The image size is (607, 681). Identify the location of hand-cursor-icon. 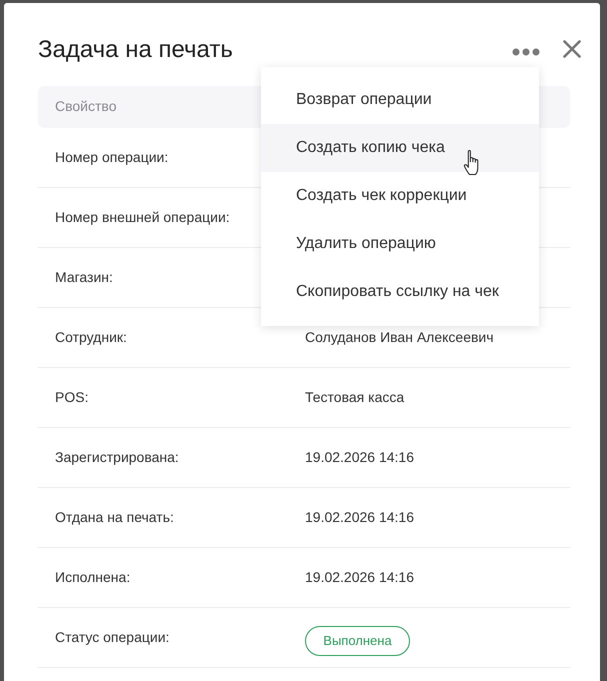
(471, 162).